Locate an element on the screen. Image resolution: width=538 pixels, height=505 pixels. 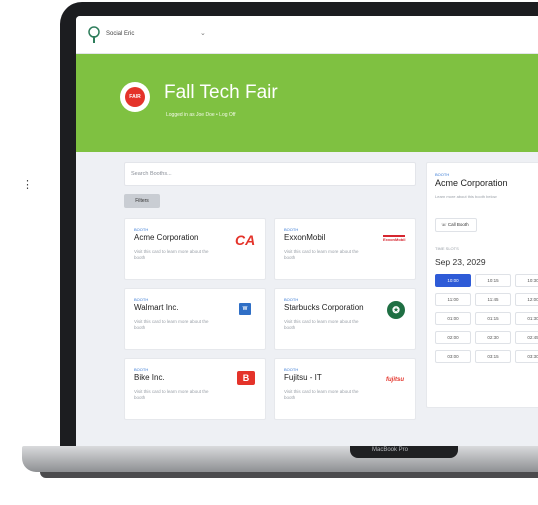
laptop-base is located at coordinates (280, 459).